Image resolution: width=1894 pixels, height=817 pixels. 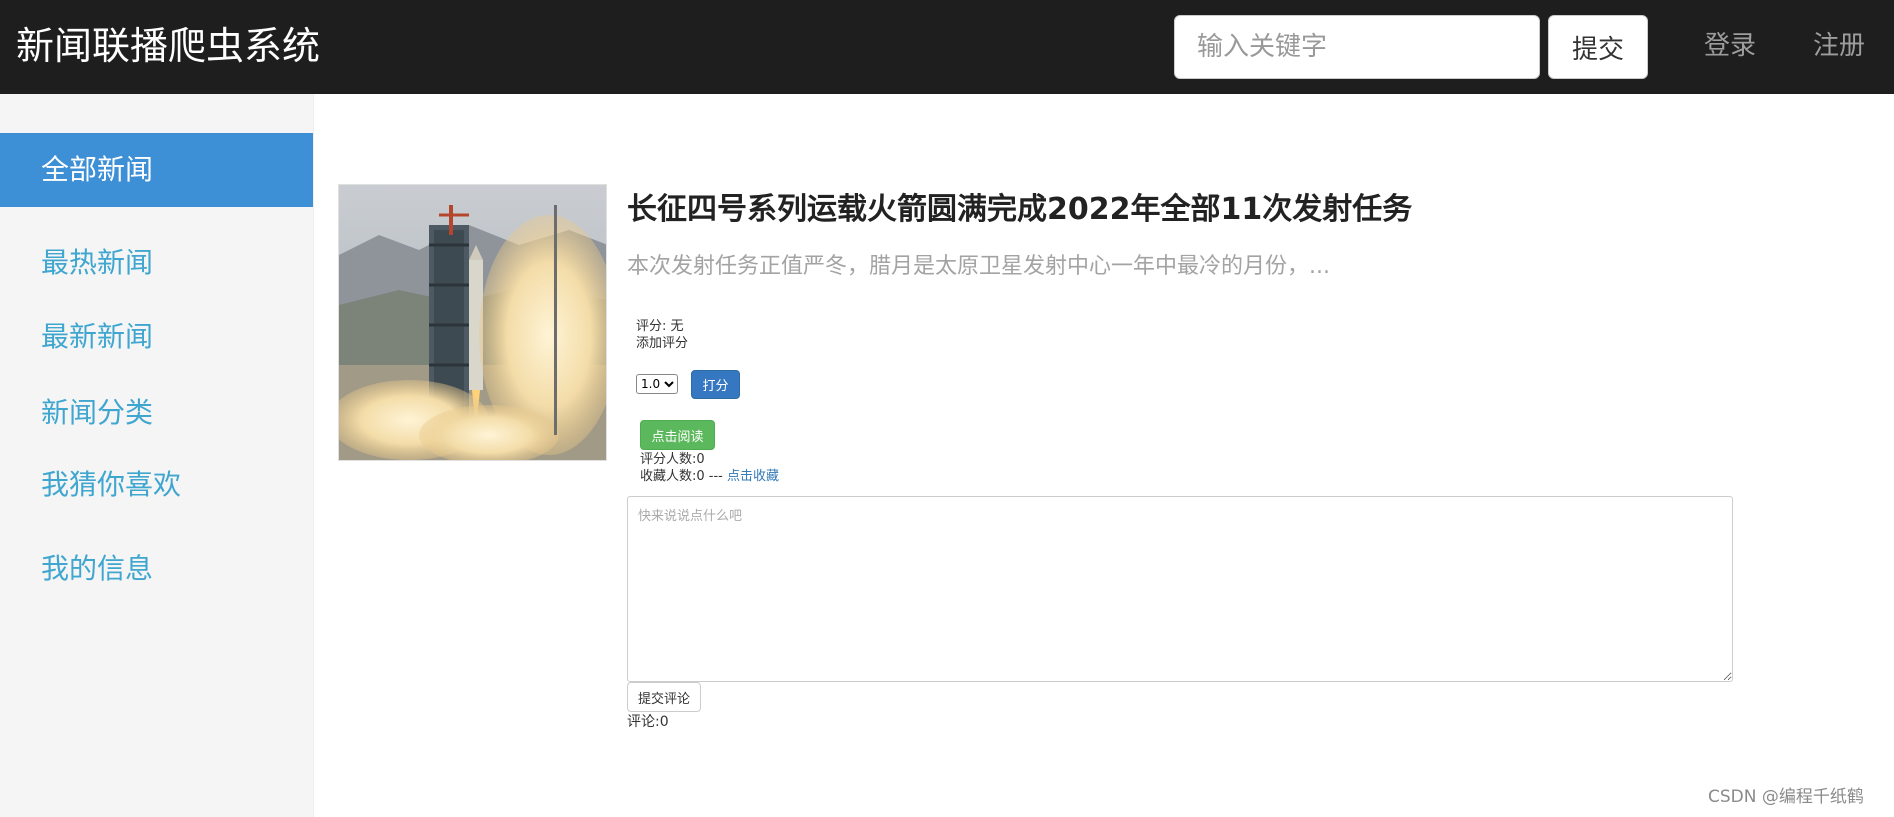 I want to click on favorites-row: 收藏人数:0 --- 点击收藏, so click(x=709, y=476).